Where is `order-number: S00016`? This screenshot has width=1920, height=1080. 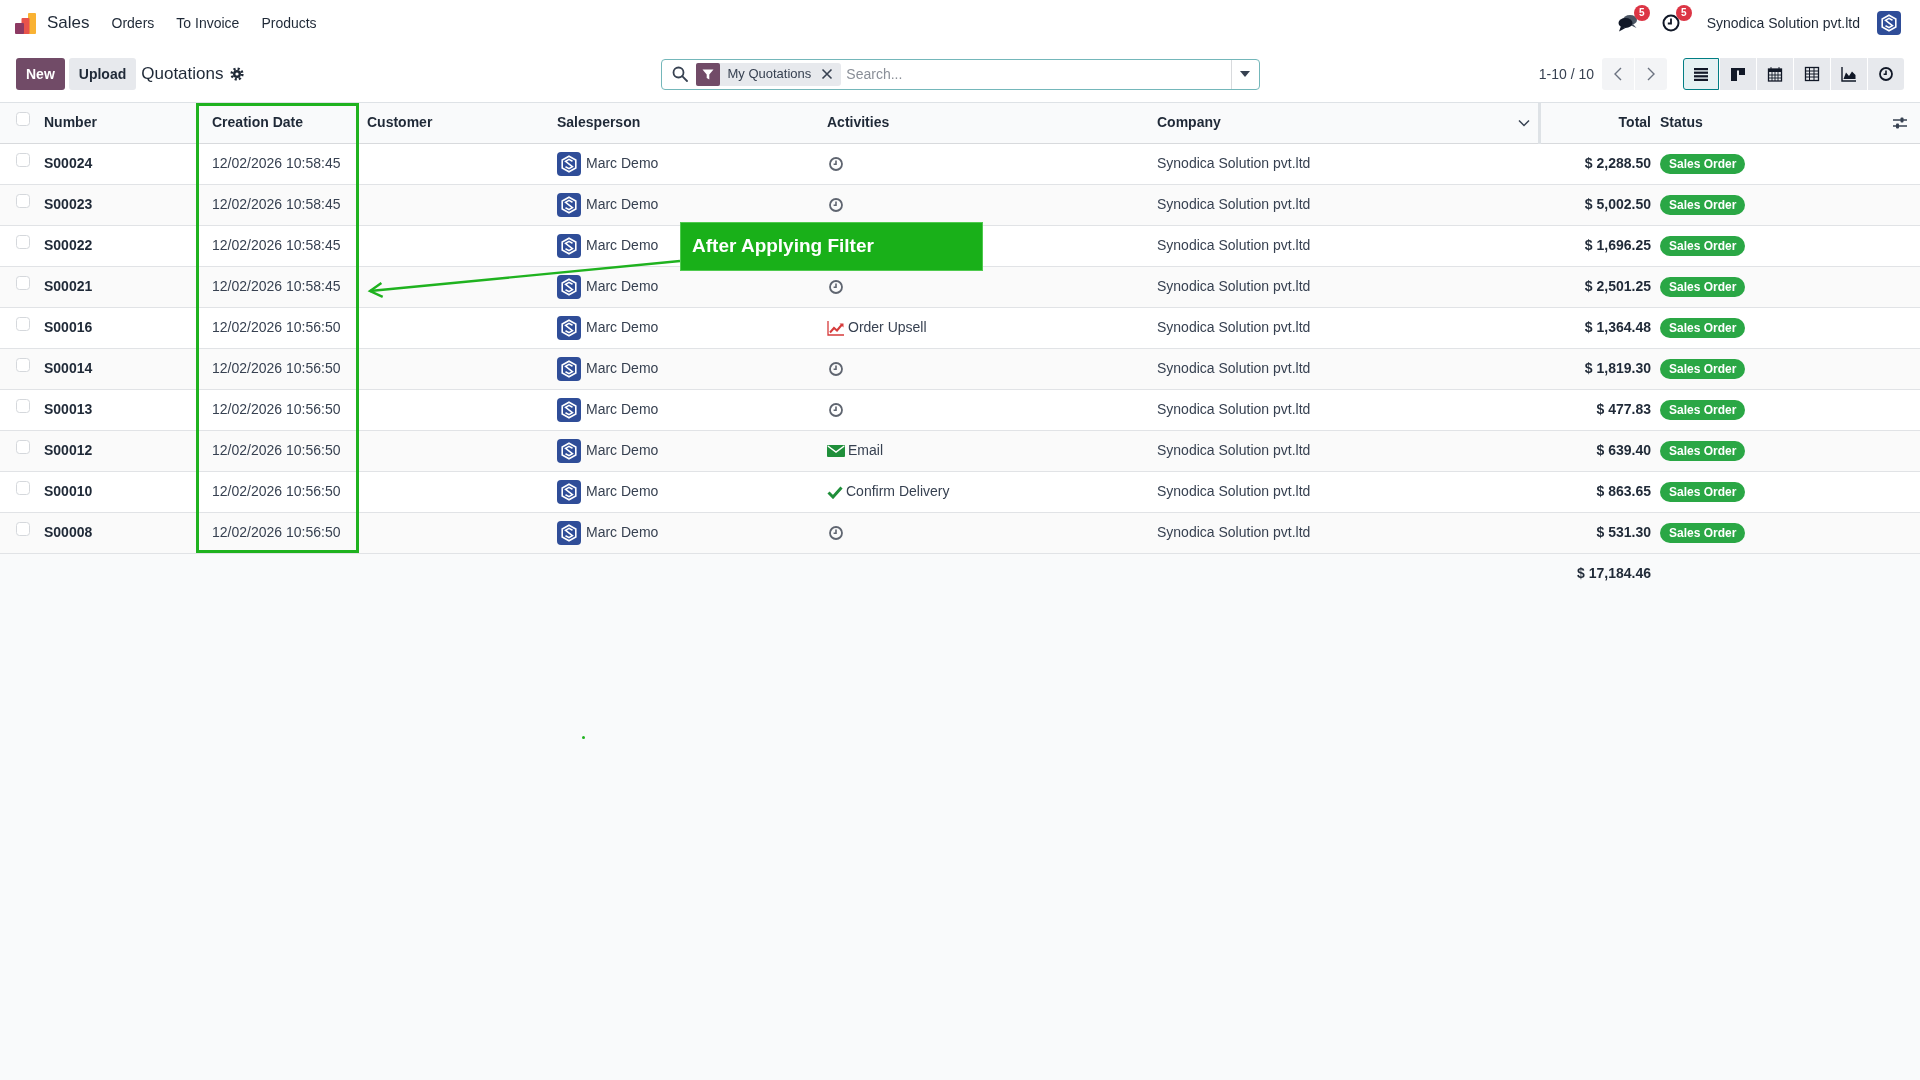
order-number: S00016 is located at coordinates (68, 327).